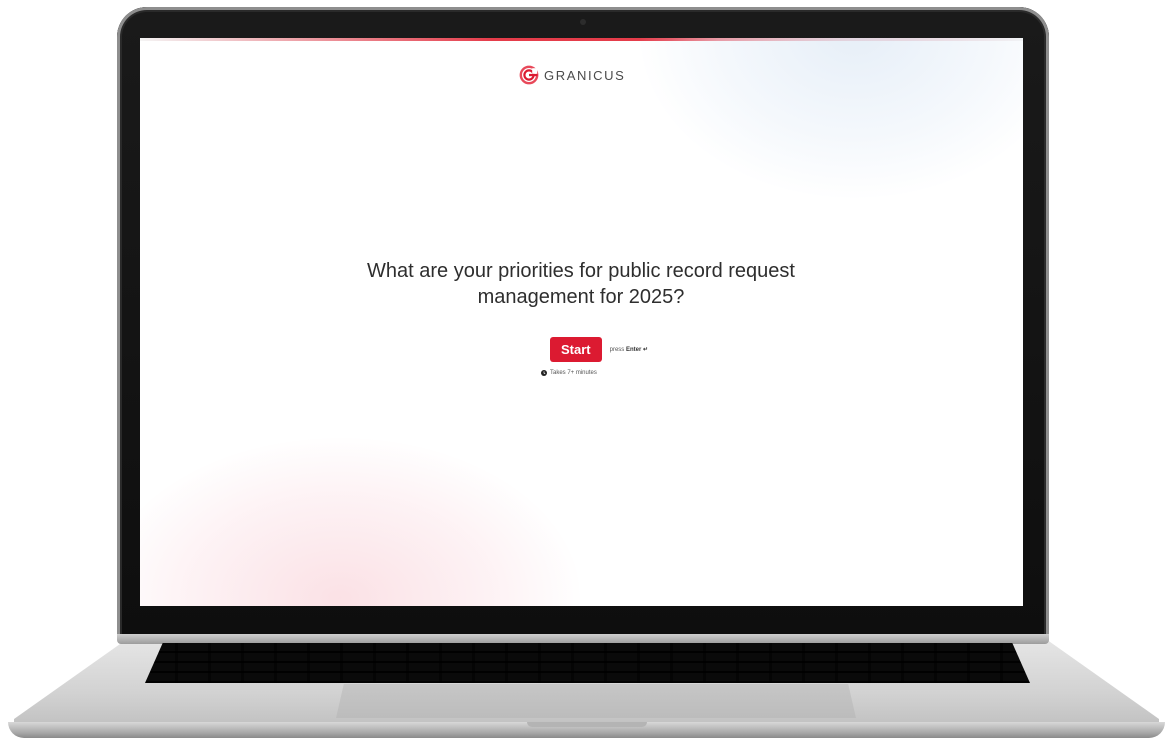 The image size is (1173, 745). What do you see at coordinates (585, 75) in the screenshot?
I see `brand-name: GRANICUS` at bounding box center [585, 75].